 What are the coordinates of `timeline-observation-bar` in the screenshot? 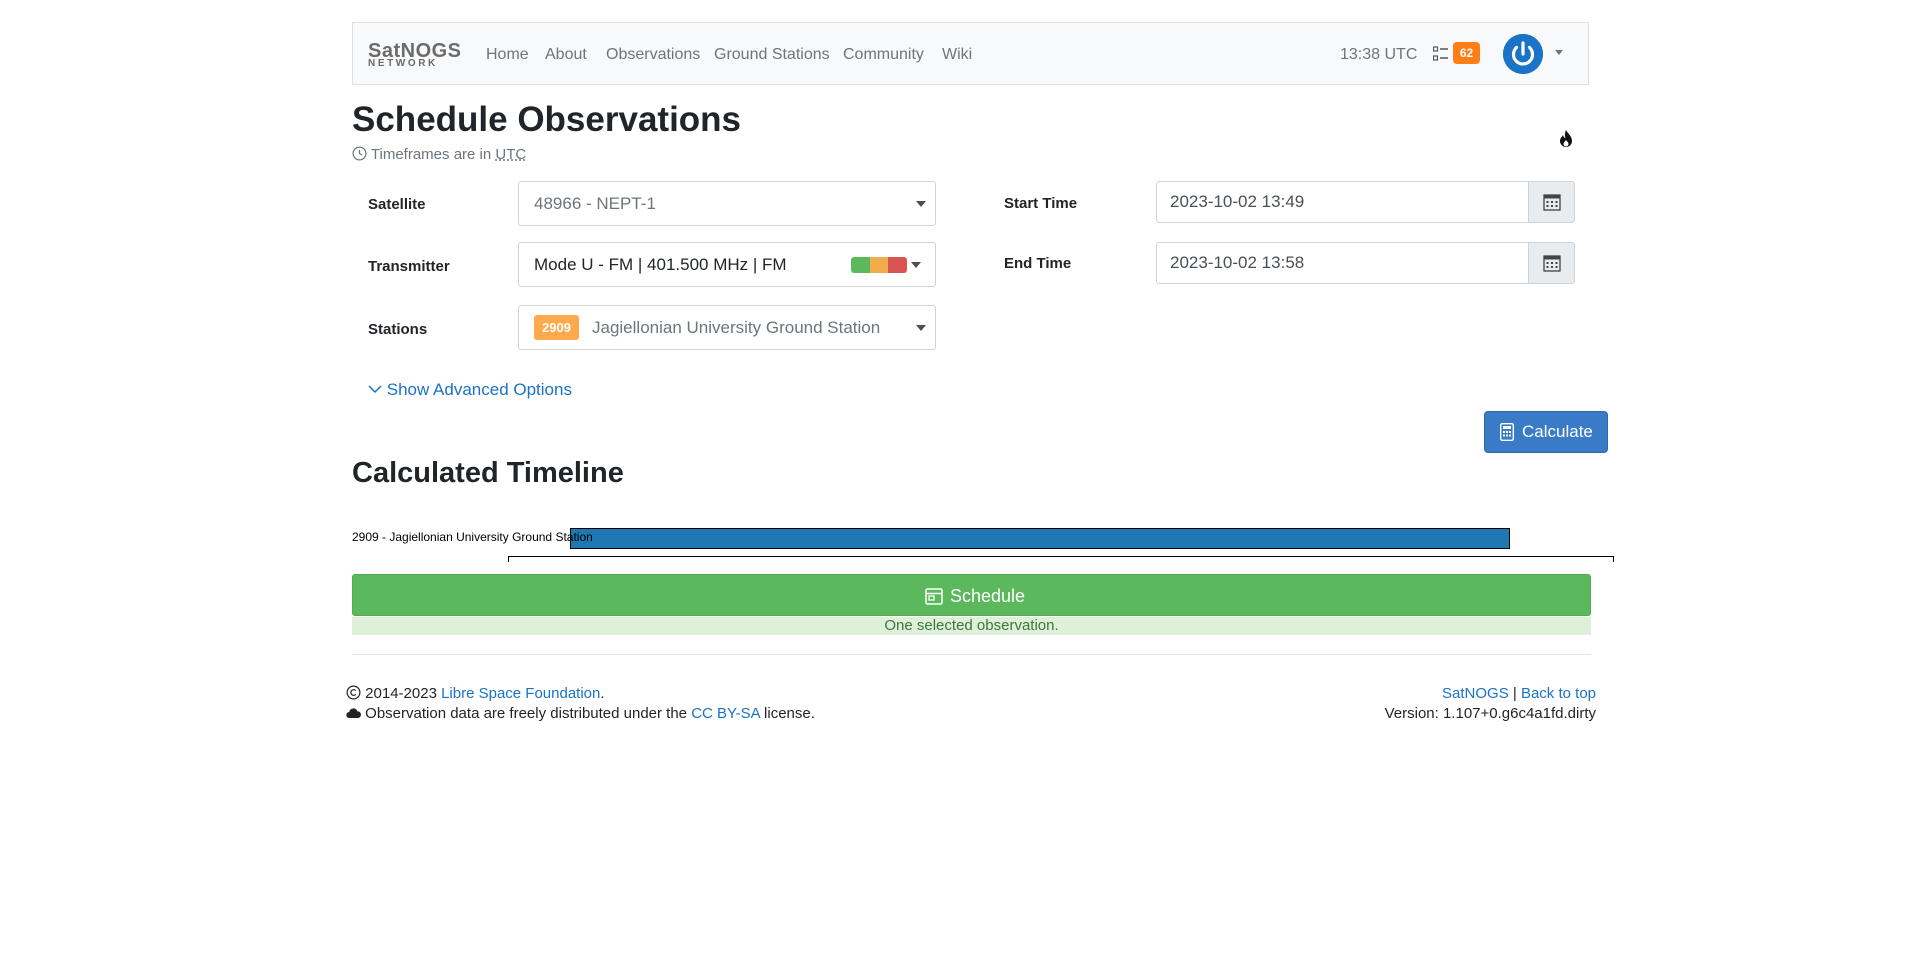 It's located at (1040, 538).